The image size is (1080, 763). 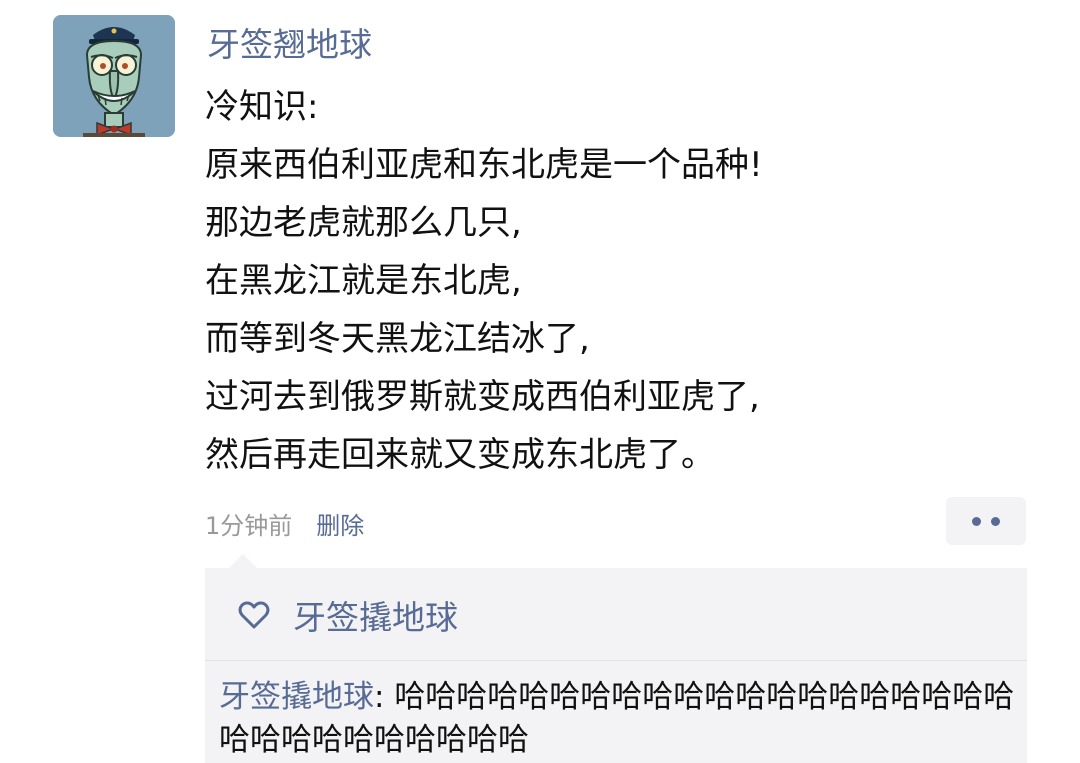 I want to click on post-text-line: 而等到冬天黑龙江结冰了,, so click(x=397, y=339).